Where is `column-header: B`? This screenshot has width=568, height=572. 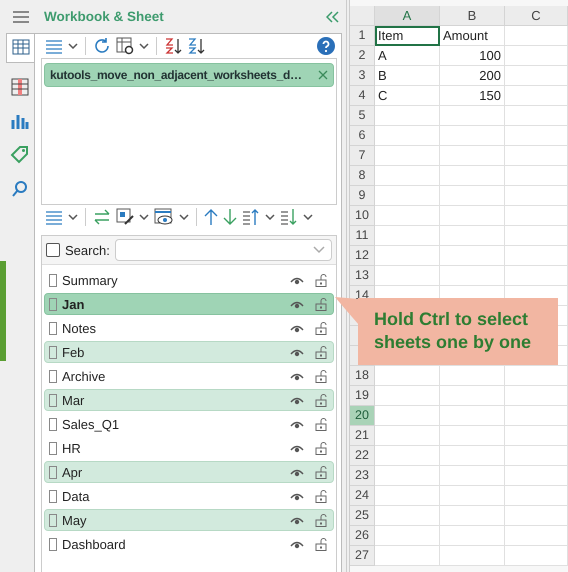
column-header: B is located at coordinates (472, 16).